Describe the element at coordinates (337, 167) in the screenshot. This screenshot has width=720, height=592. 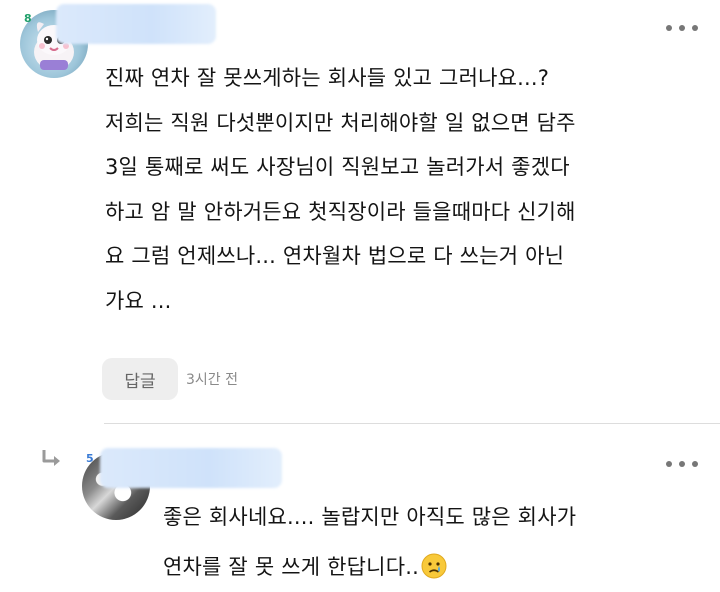
I see `comment-line: 3일 통째로 써도 사장님이 직원보고 놀러가서 좋겠다` at that location.